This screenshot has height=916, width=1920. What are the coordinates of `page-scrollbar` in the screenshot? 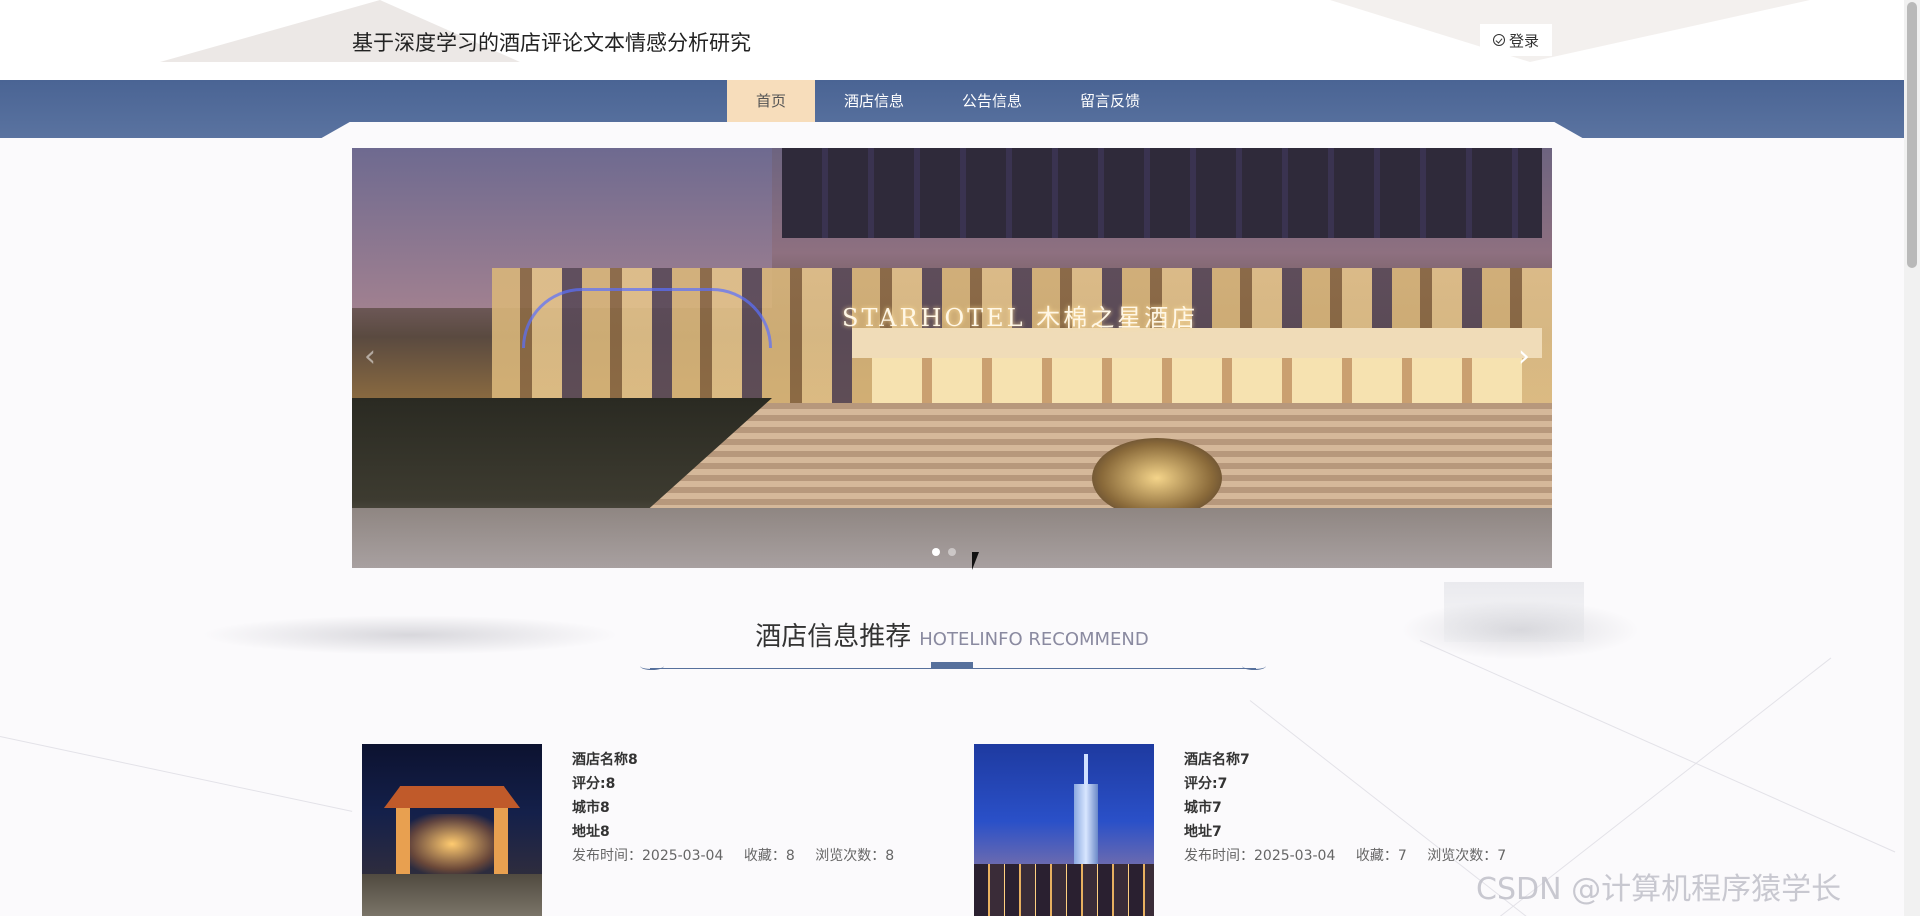 It's located at (1912, 458).